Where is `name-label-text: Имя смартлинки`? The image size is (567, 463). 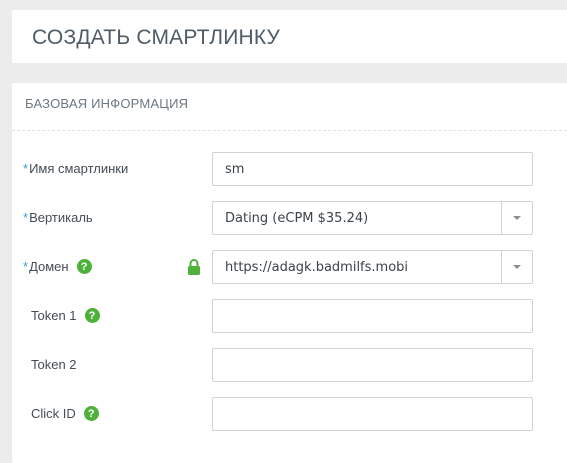 name-label-text: Имя смартлинки is located at coordinates (79, 168).